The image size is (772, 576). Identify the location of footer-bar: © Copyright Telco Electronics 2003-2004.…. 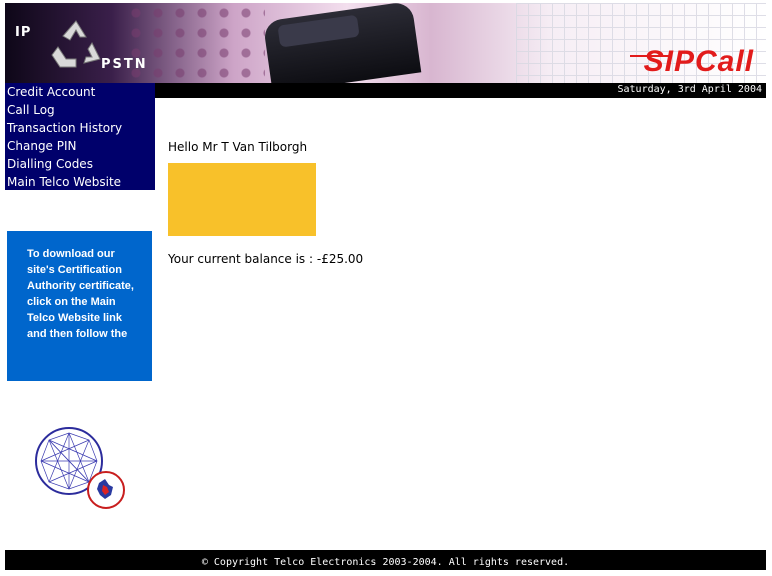
(385, 560).